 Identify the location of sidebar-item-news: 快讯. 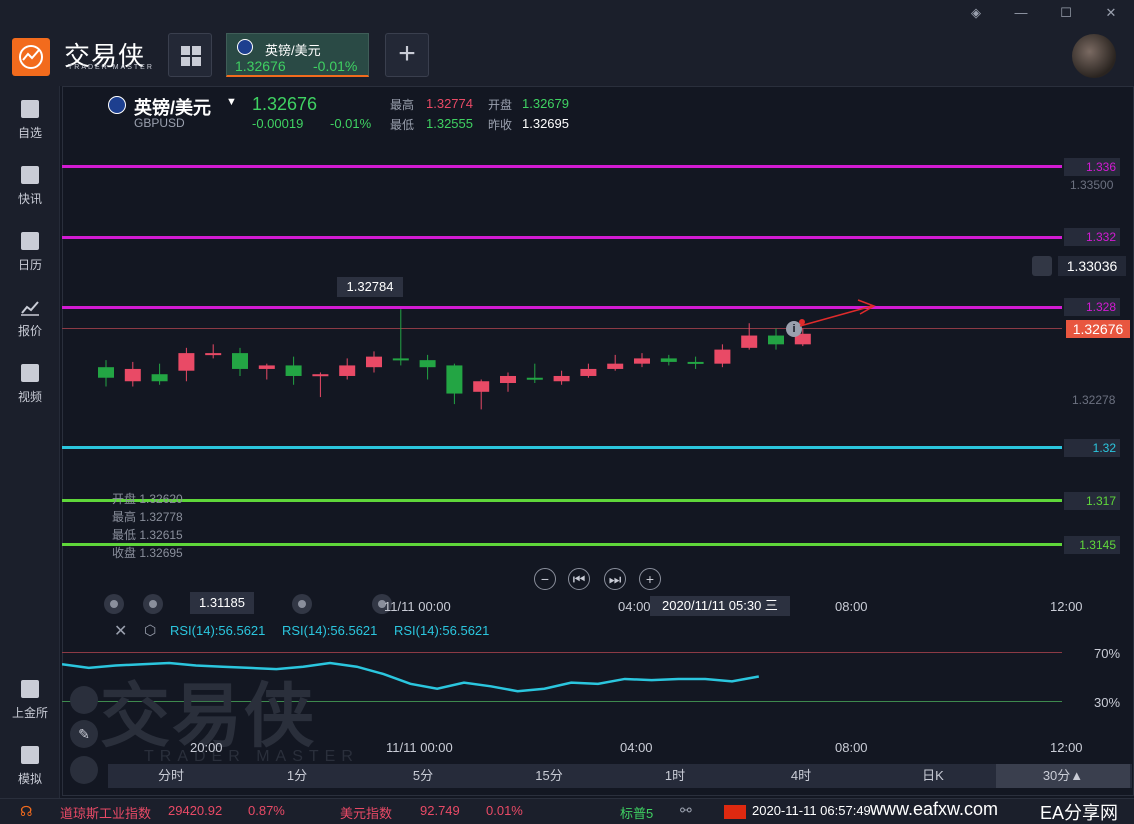
(30, 186).